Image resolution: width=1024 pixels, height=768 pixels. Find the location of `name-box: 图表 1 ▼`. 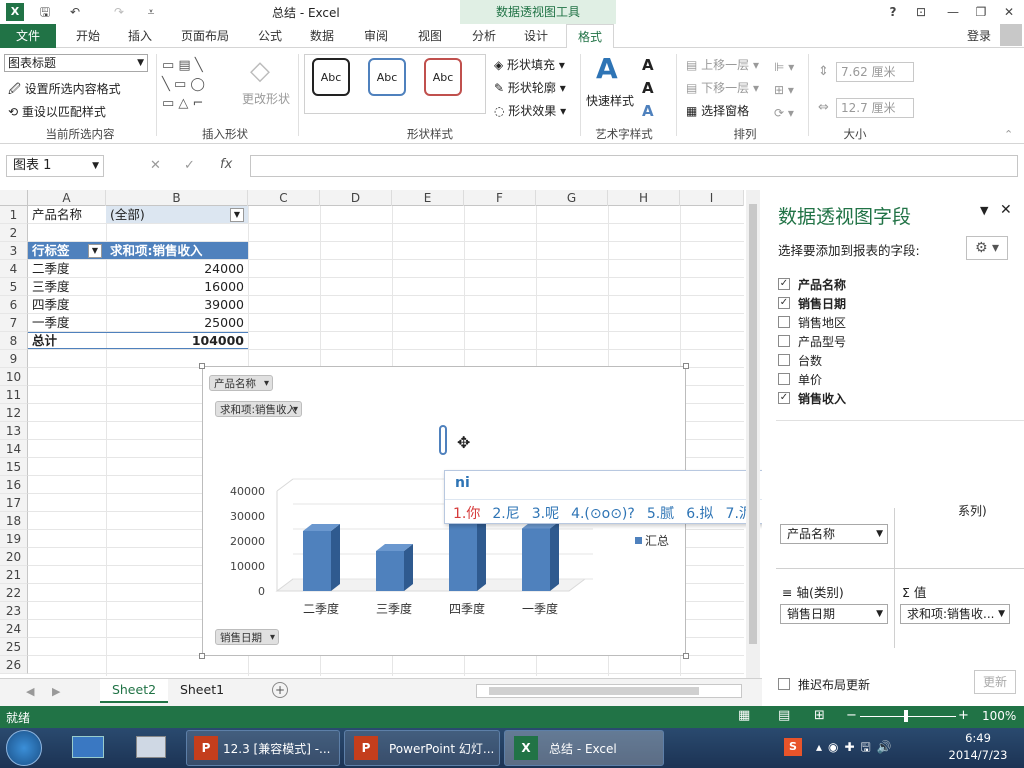

name-box: 图表 1 ▼ is located at coordinates (55, 166).